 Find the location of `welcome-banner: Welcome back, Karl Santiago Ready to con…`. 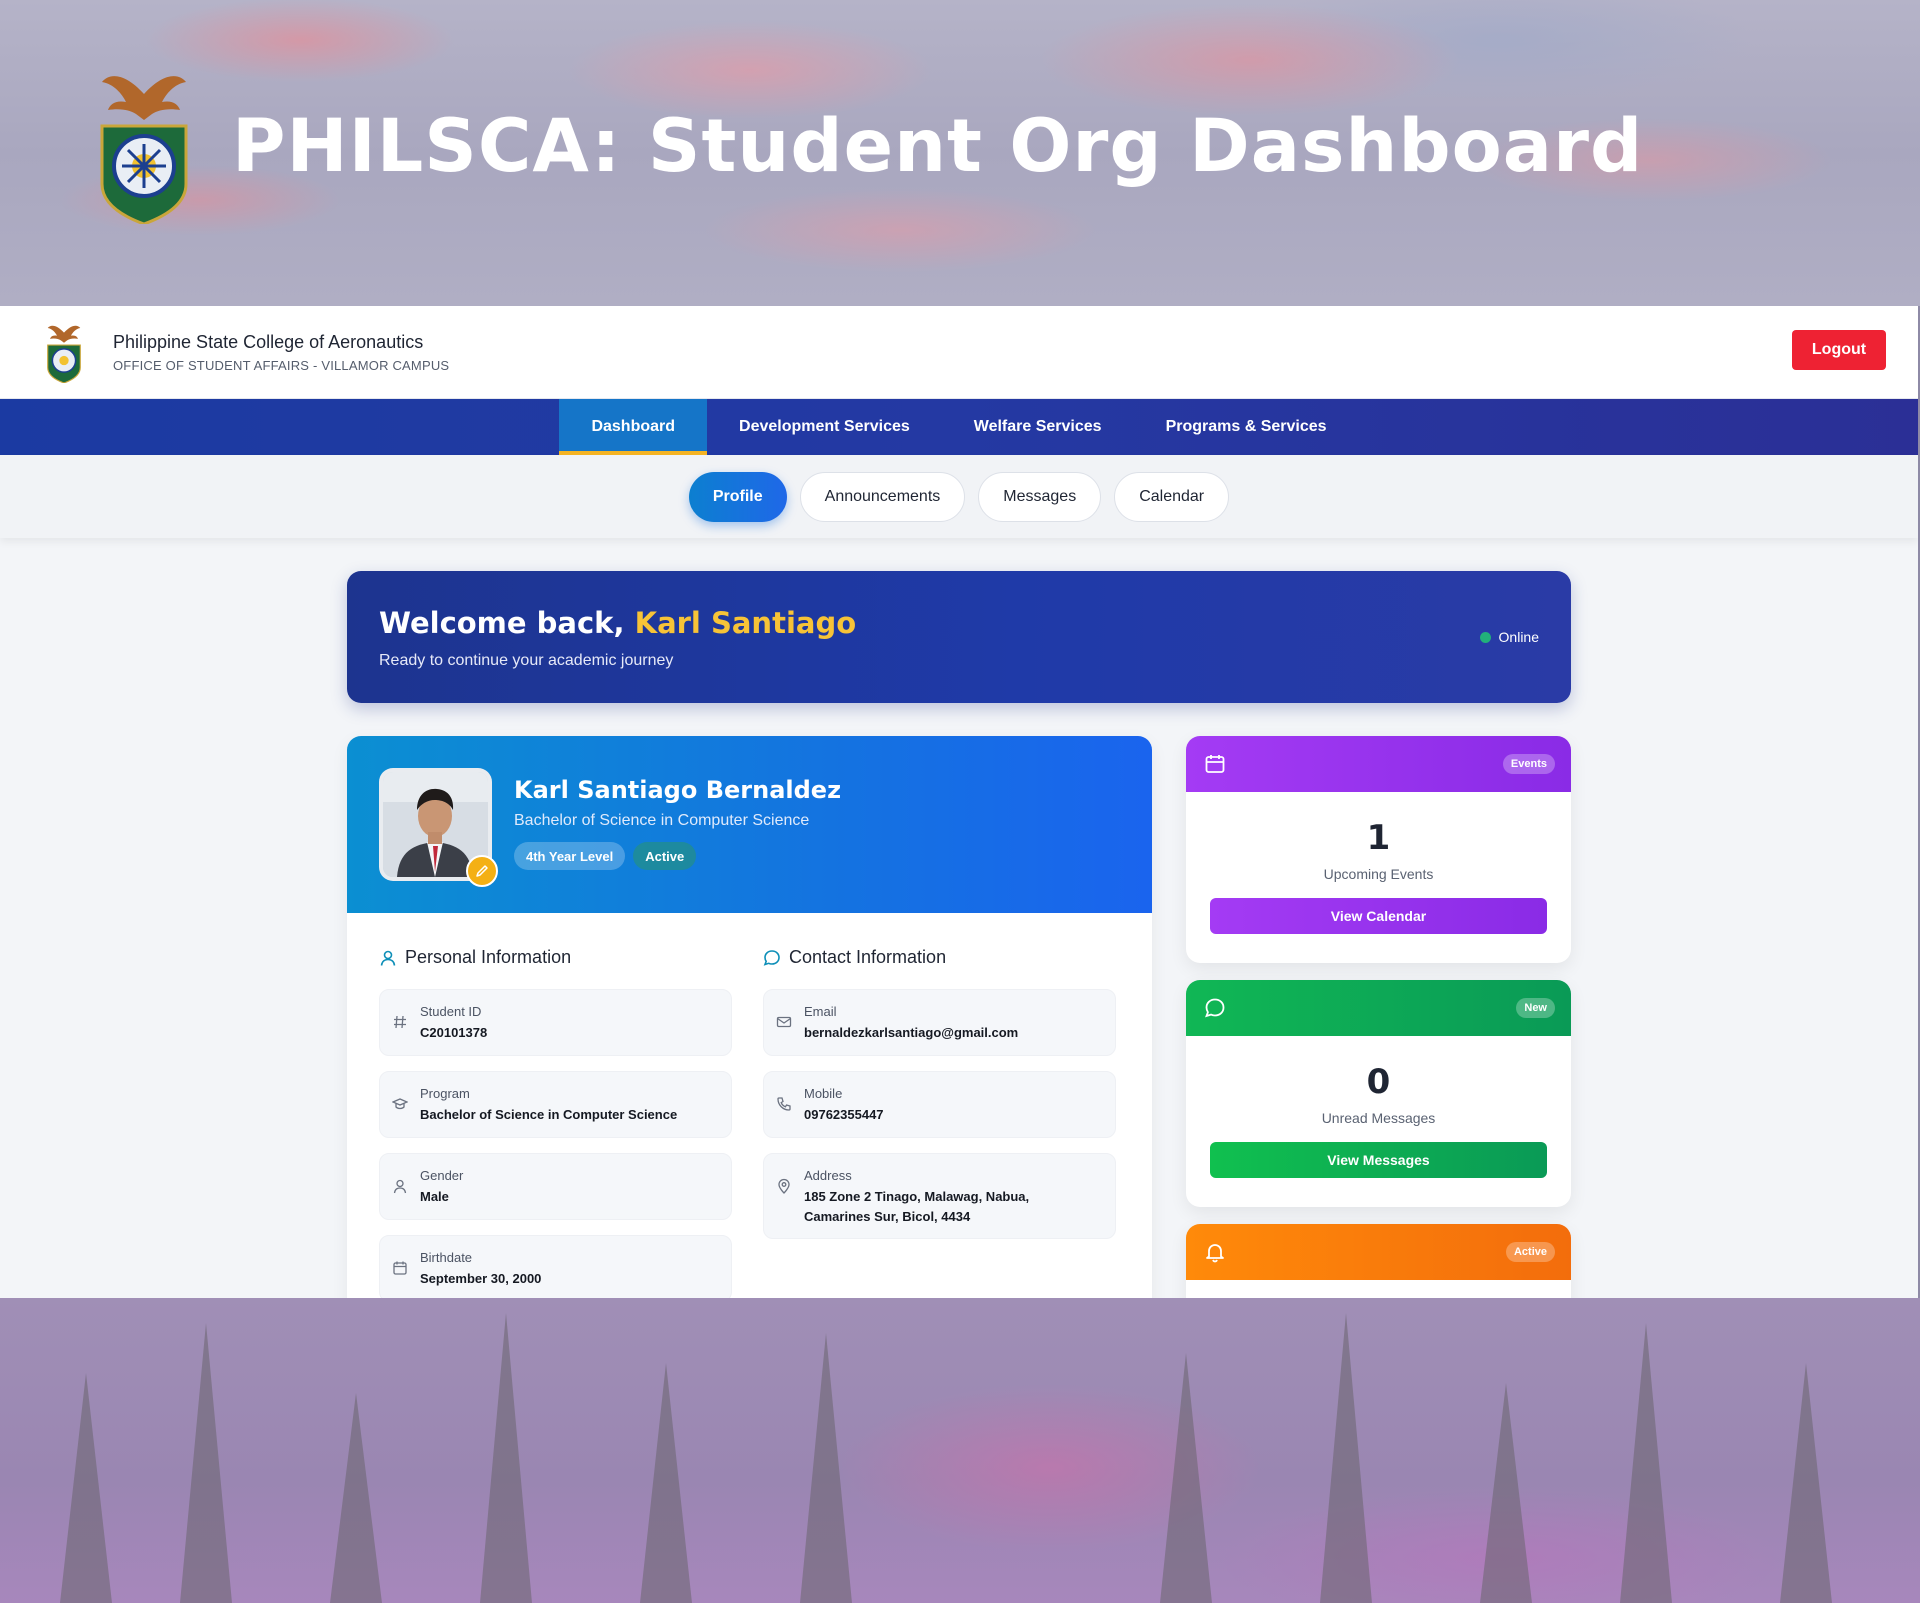

welcome-banner: Welcome back, Karl Santiago Ready to con… is located at coordinates (959, 637).